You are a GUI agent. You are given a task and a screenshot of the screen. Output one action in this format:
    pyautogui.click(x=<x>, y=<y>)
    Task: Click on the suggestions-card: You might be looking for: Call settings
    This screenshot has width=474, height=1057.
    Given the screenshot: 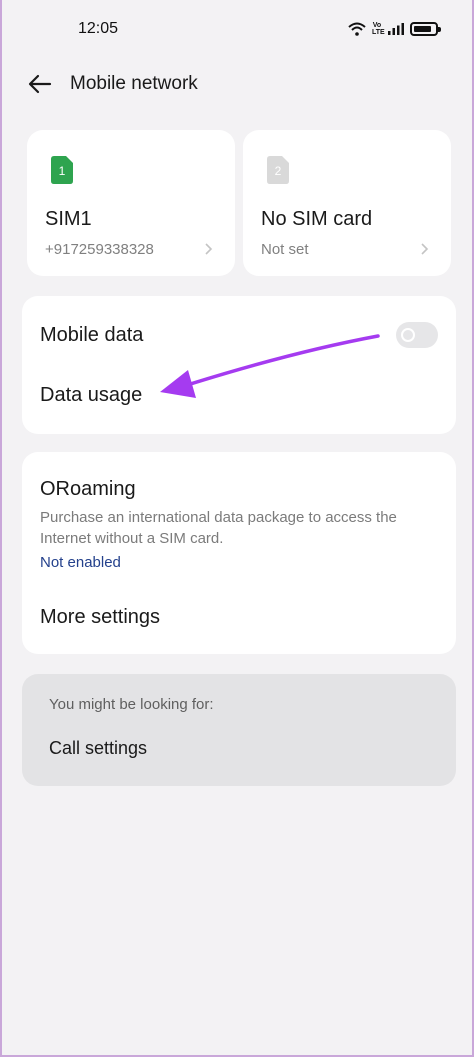 What is the action you would take?
    pyautogui.click(x=239, y=730)
    